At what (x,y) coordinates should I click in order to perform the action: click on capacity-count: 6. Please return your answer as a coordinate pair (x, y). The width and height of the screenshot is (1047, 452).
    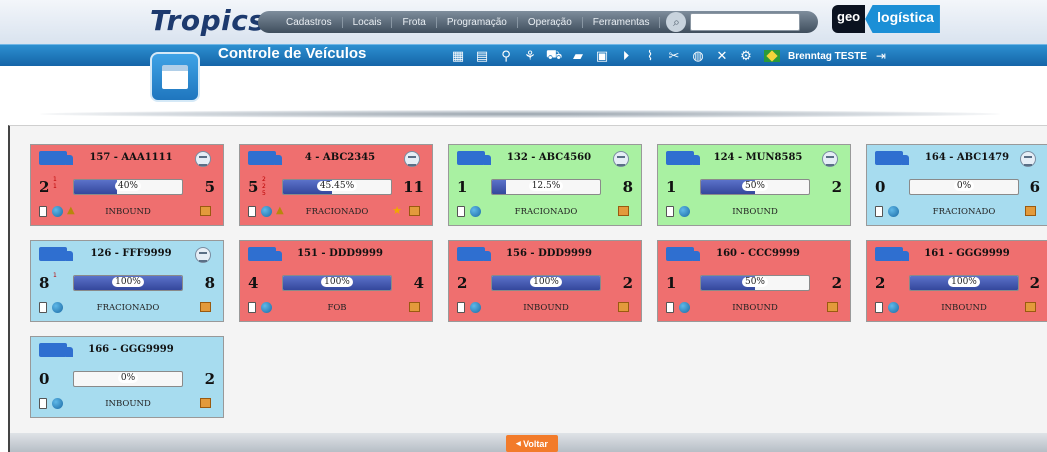
    Looking at the image, I should click on (1034, 187).